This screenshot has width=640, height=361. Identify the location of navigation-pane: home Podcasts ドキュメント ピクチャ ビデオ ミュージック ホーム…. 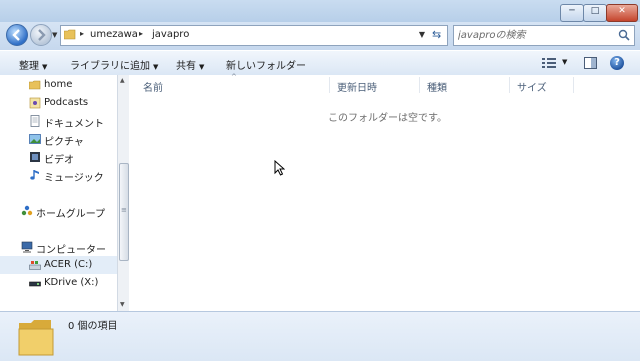
(58, 193).